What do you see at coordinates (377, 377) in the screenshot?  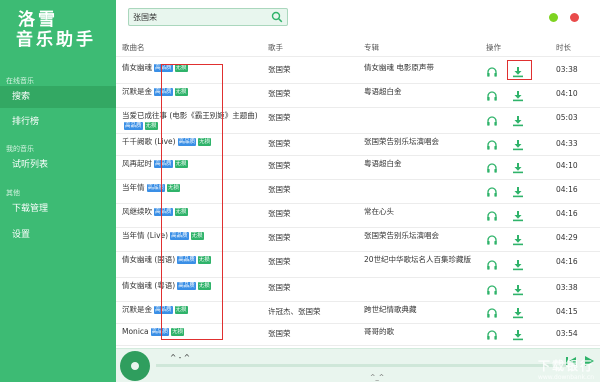 I see `time-readout: ^_^` at bounding box center [377, 377].